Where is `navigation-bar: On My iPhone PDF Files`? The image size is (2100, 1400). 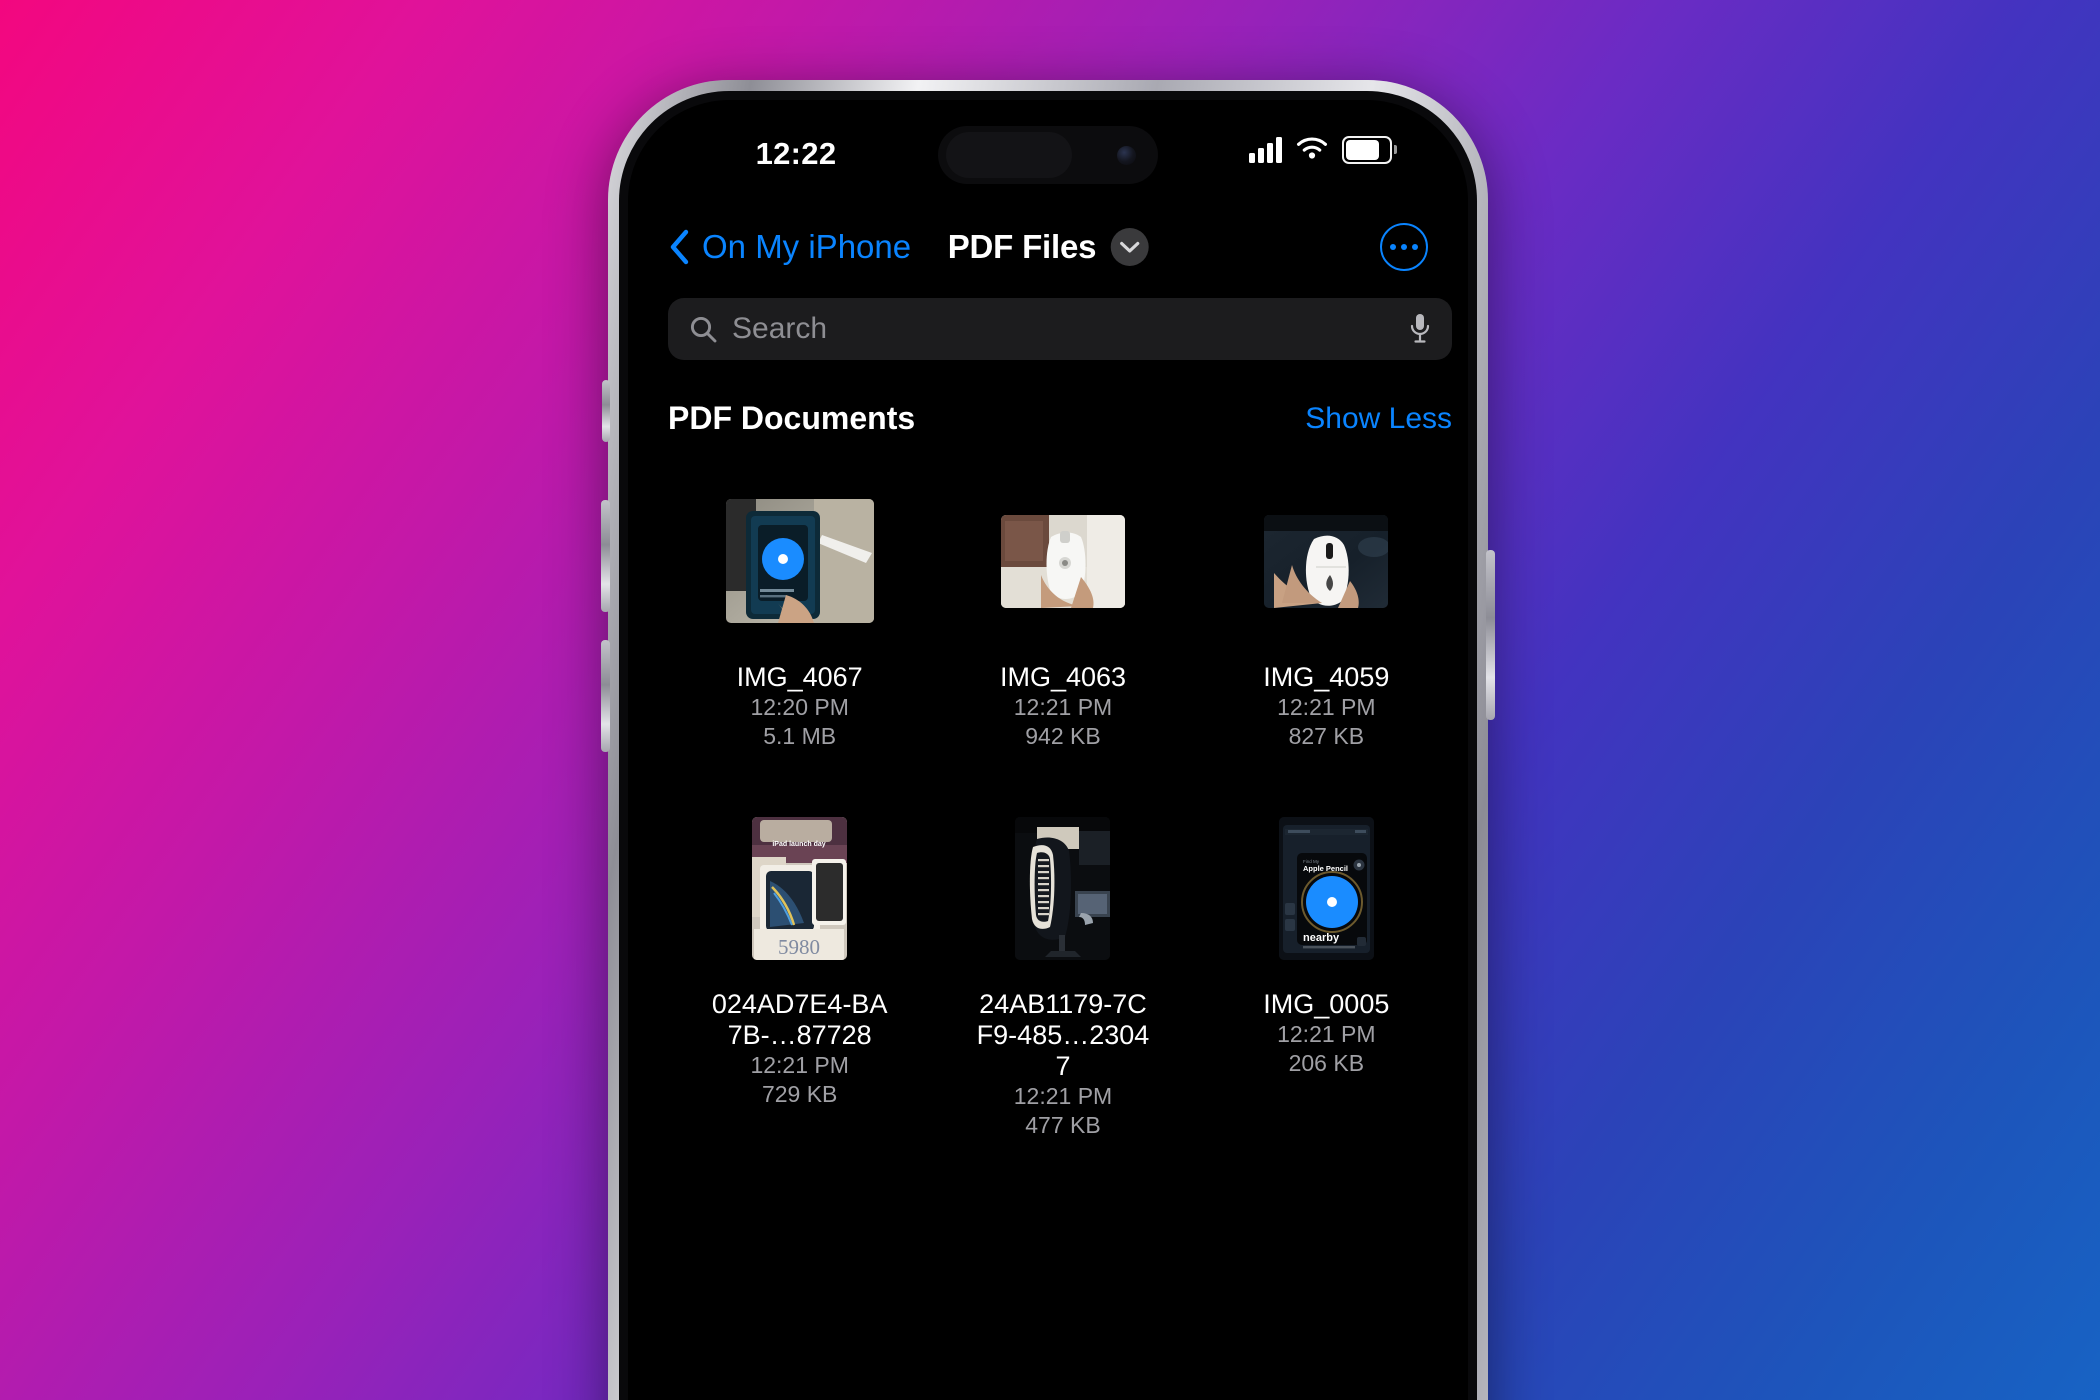 navigation-bar: On My iPhone PDF Files is located at coordinates (1048, 247).